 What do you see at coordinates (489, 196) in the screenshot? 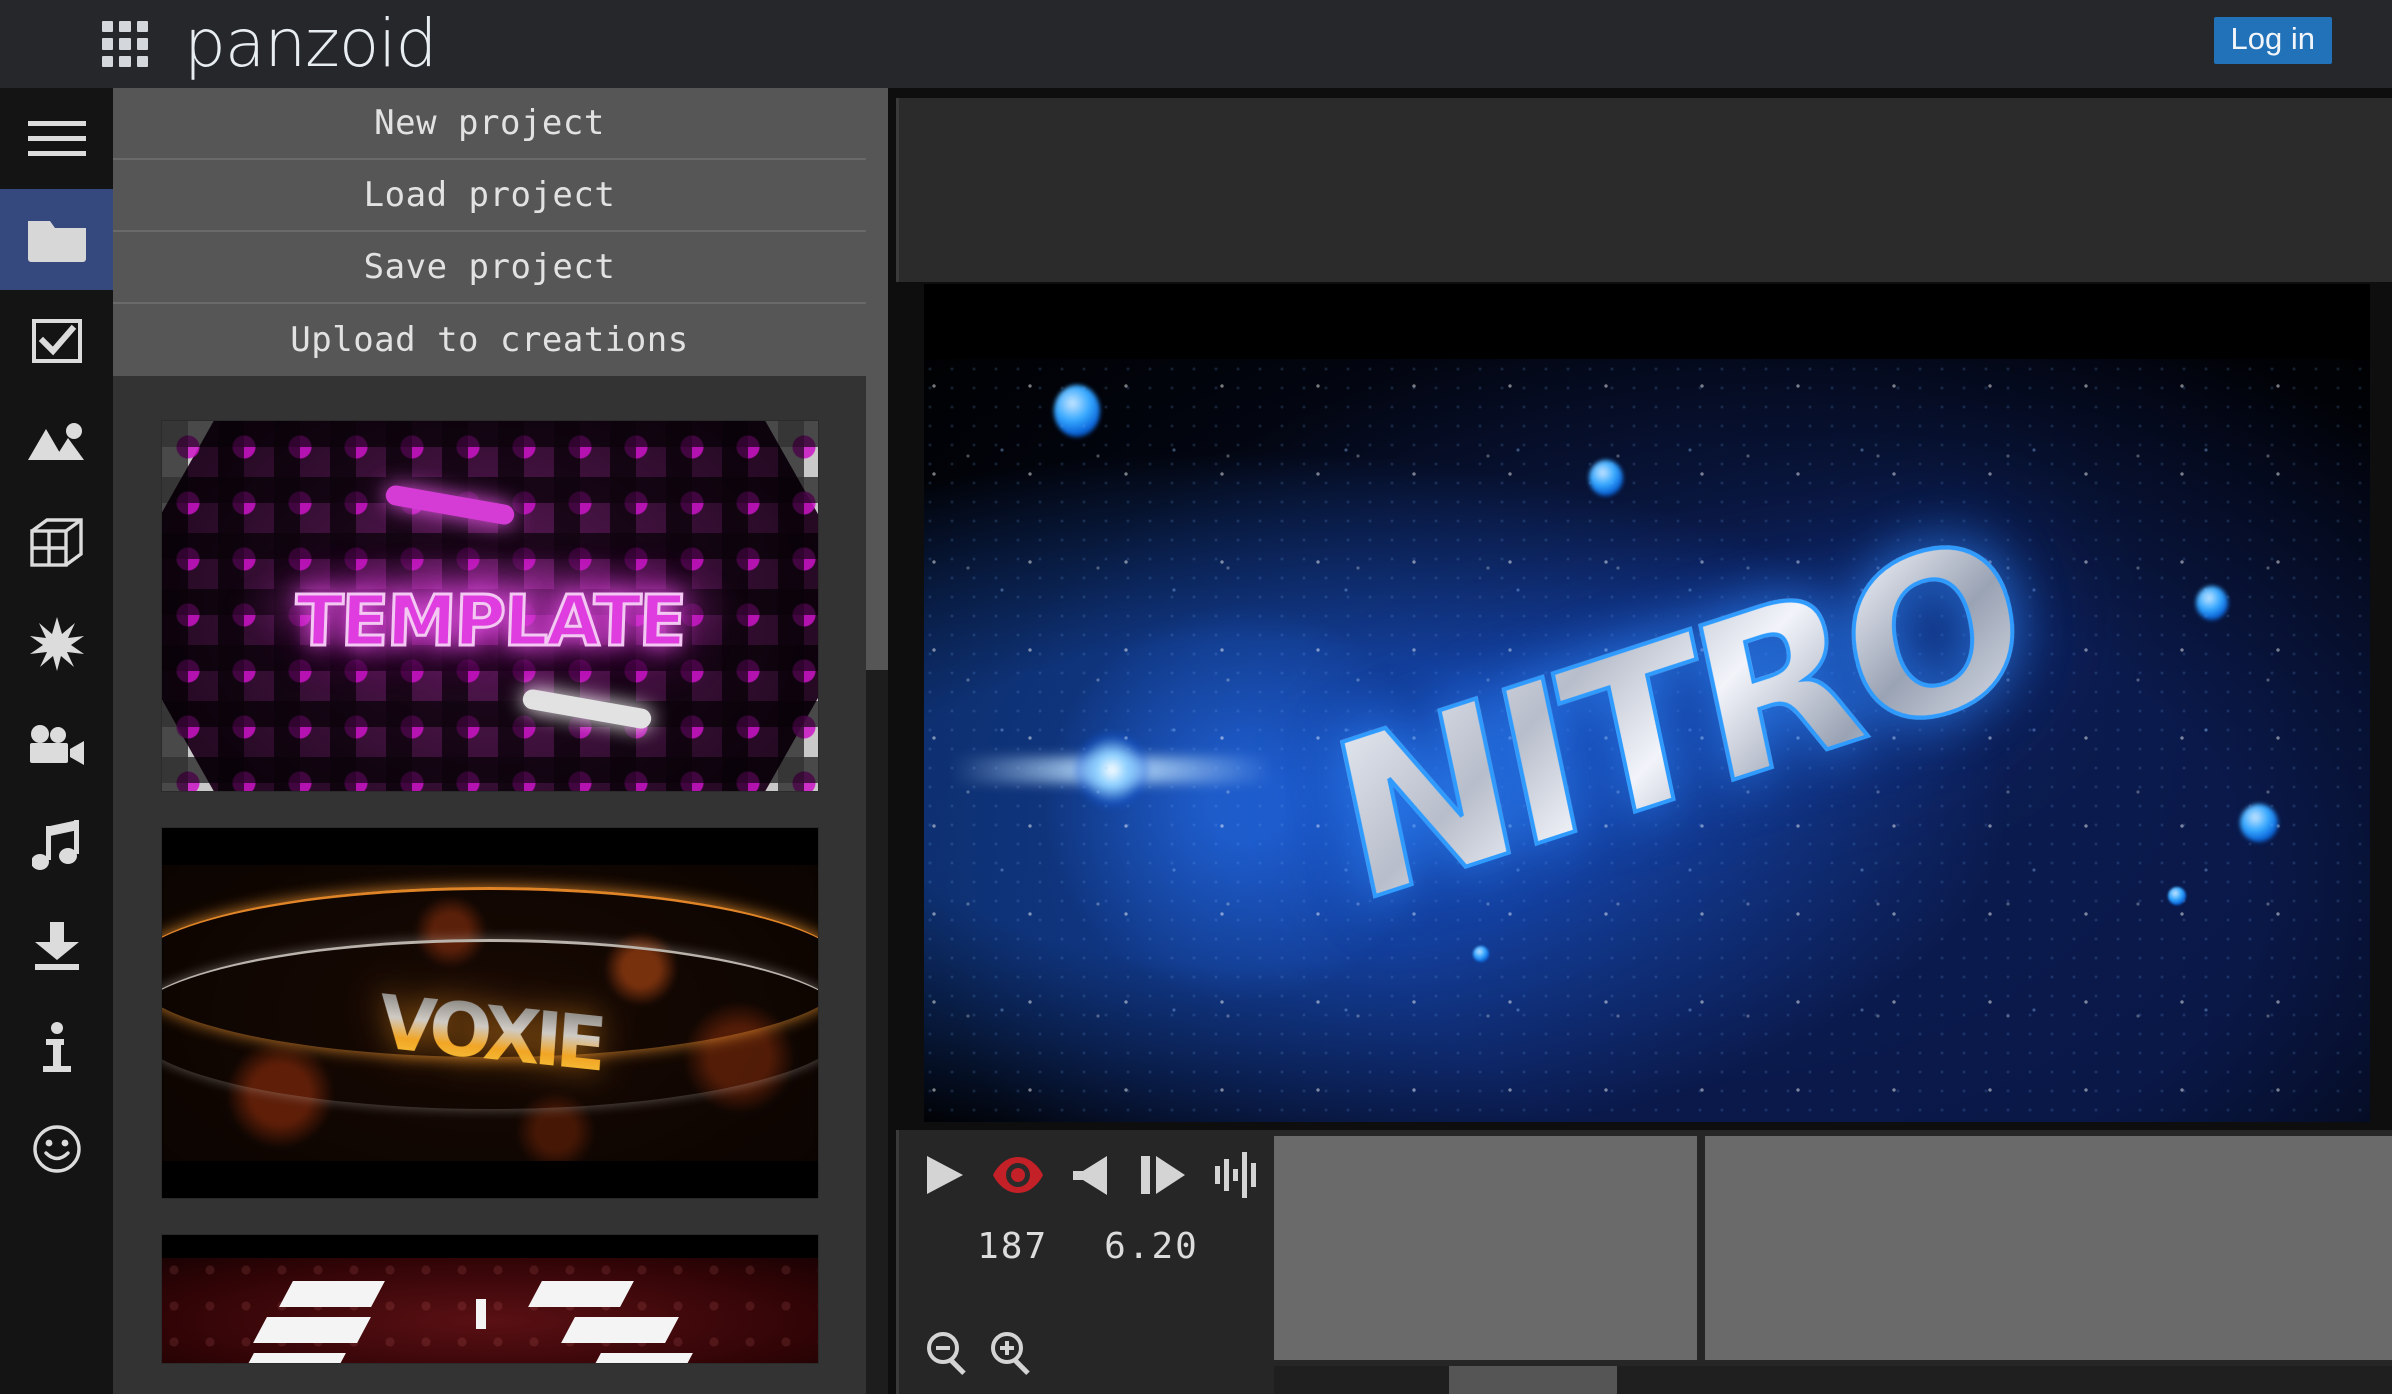
I see `menu-item-load-project: Load project` at bounding box center [489, 196].